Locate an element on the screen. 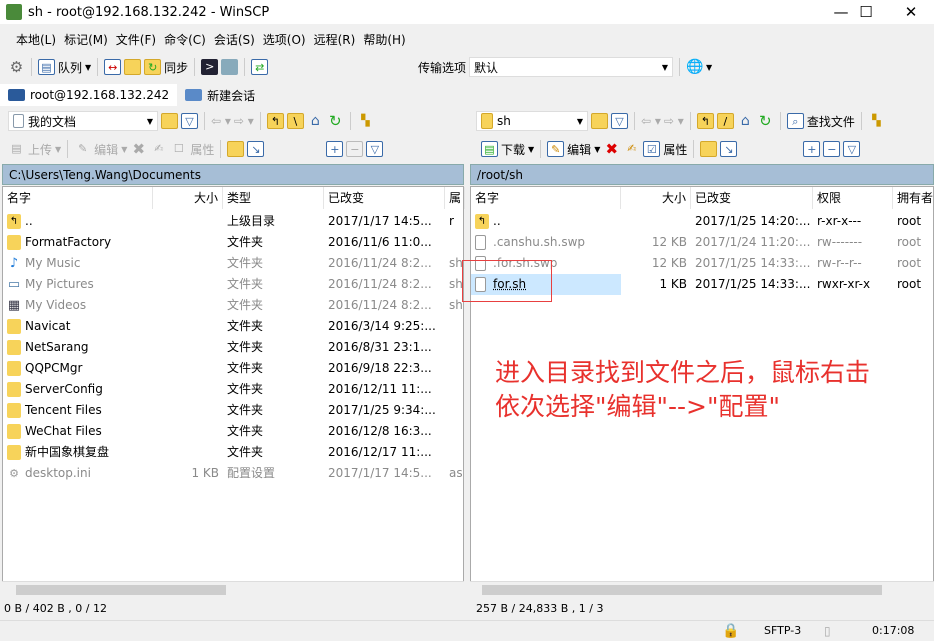 This screenshot has height=641, width=934. local-location-select: 我的文档 ▼ is located at coordinates (83, 121).